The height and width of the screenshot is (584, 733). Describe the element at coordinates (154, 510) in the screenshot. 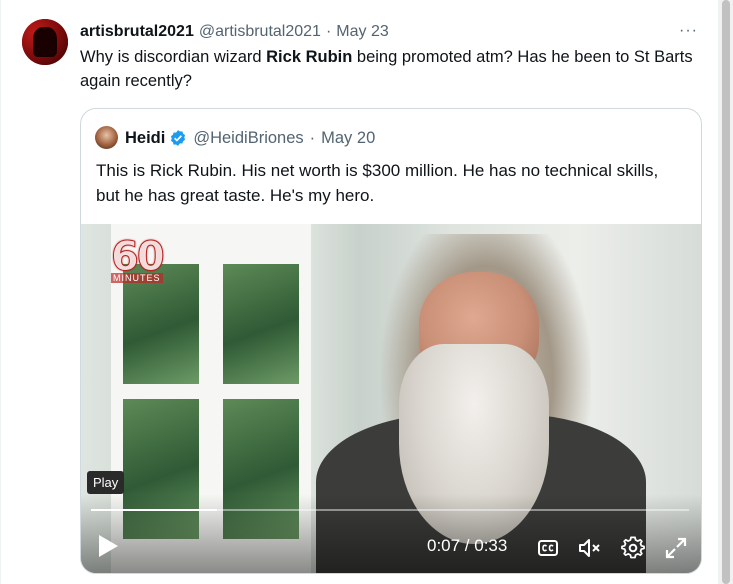

I see `progress-bar-fill` at that location.